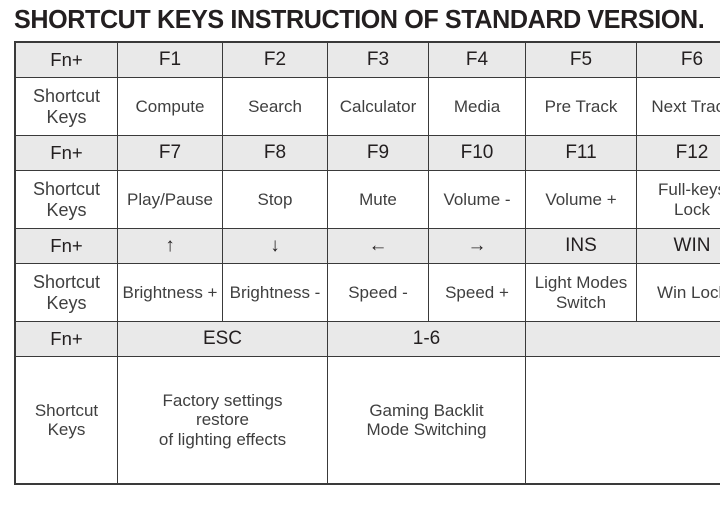  I want to click on value-cell-1-6: Gaming Backlit Mode Switching, so click(426, 420).